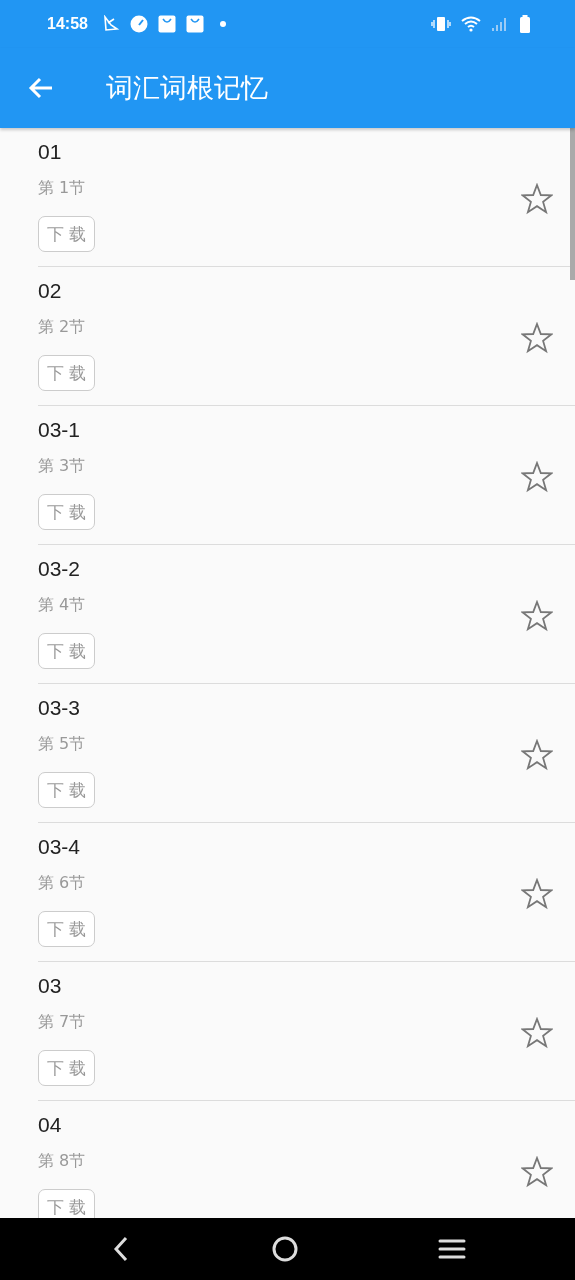 The width and height of the screenshot is (575, 1280). Describe the element at coordinates (67, 24) in the screenshot. I see `status-time: 14:58` at that location.